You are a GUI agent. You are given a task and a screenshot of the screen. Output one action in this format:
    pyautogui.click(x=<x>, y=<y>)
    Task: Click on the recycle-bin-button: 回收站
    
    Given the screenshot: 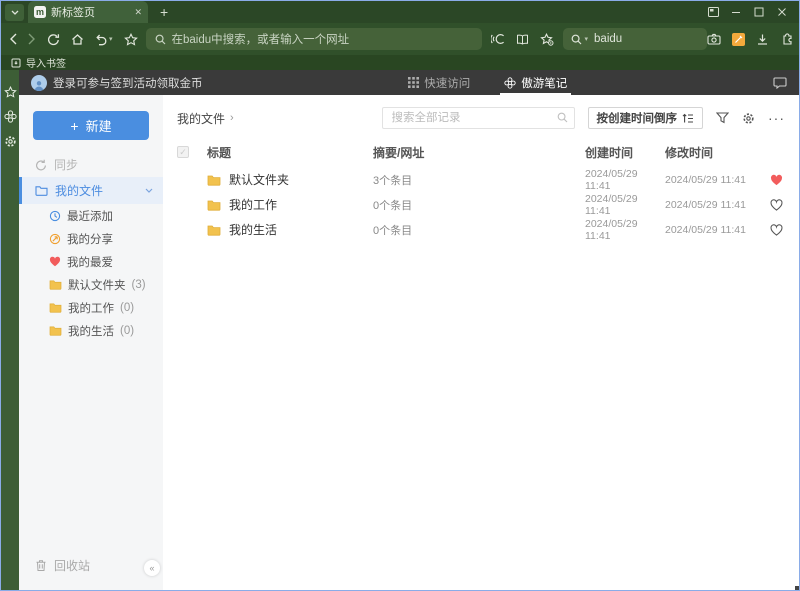 What is the action you would take?
    pyautogui.click(x=91, y=565)
    